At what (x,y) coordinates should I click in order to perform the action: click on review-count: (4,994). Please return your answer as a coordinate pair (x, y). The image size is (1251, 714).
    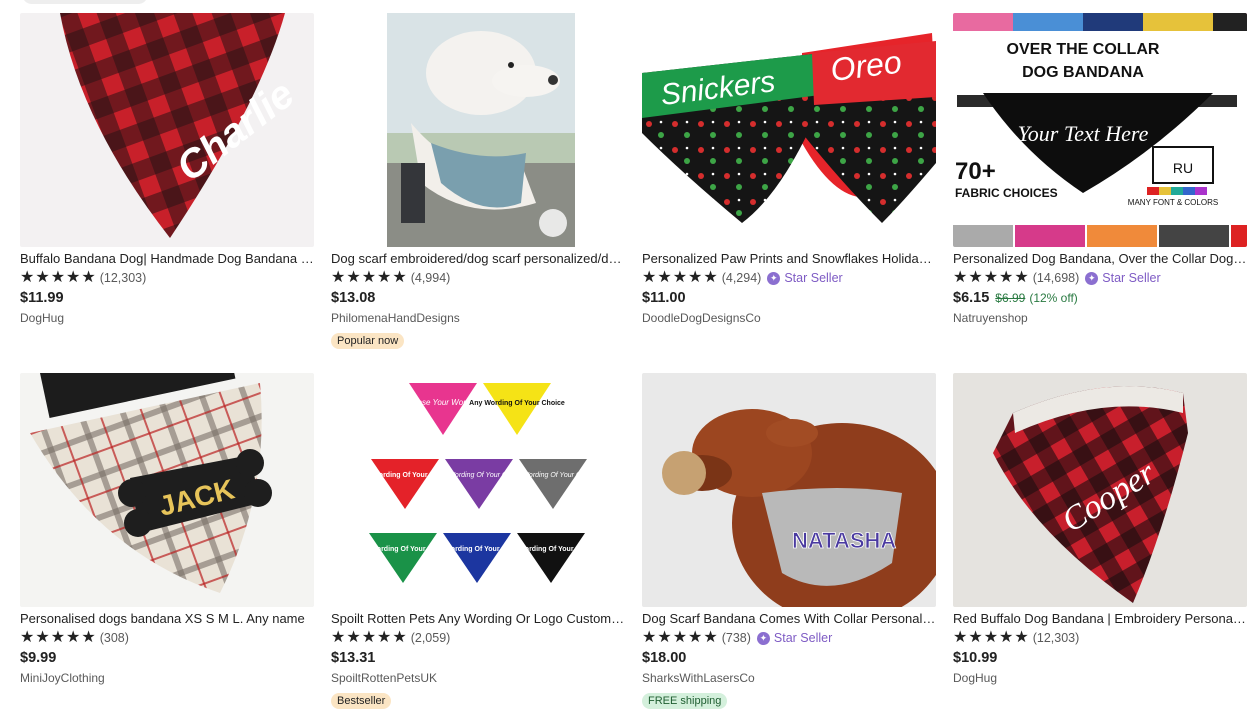
    Looking at the image, I should click on (430, 278).